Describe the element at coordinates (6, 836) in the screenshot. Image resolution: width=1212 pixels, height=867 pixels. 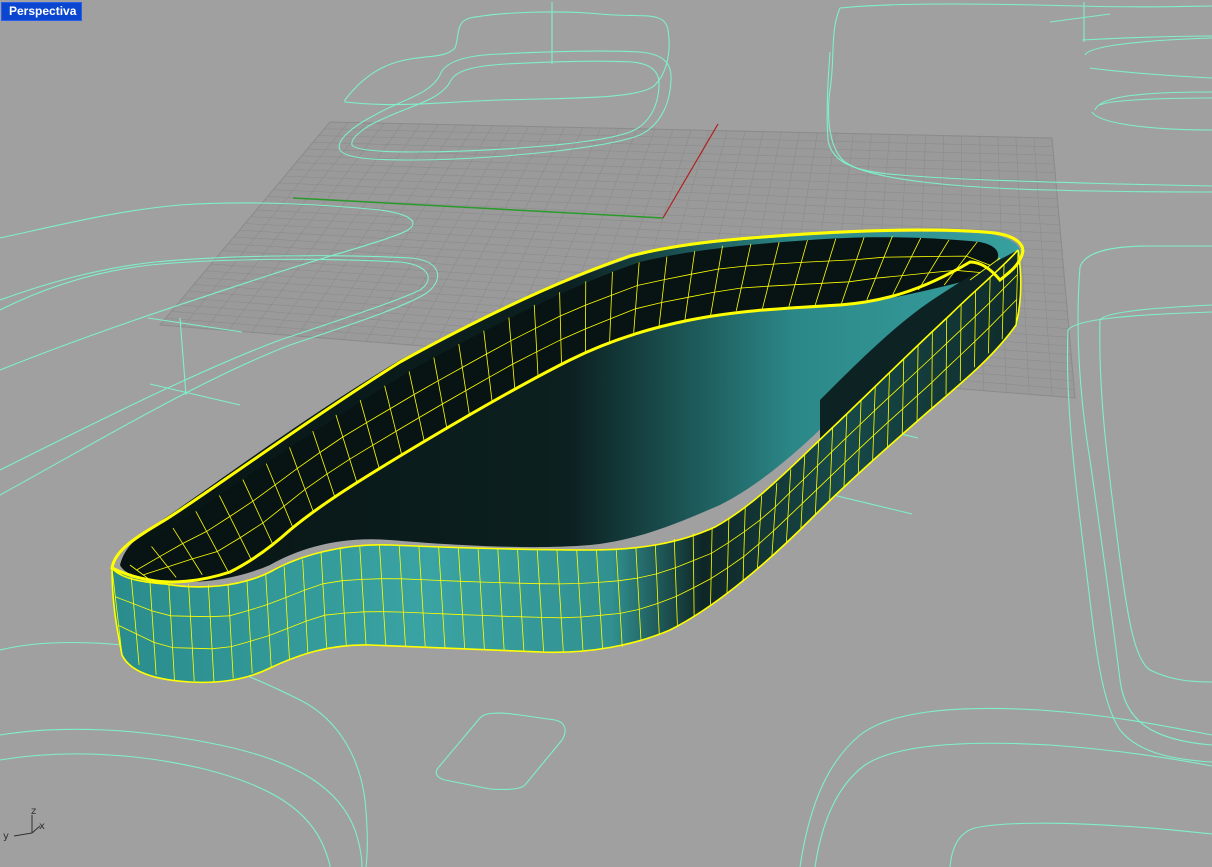
I see `gizmo-y-label: y` at that location.